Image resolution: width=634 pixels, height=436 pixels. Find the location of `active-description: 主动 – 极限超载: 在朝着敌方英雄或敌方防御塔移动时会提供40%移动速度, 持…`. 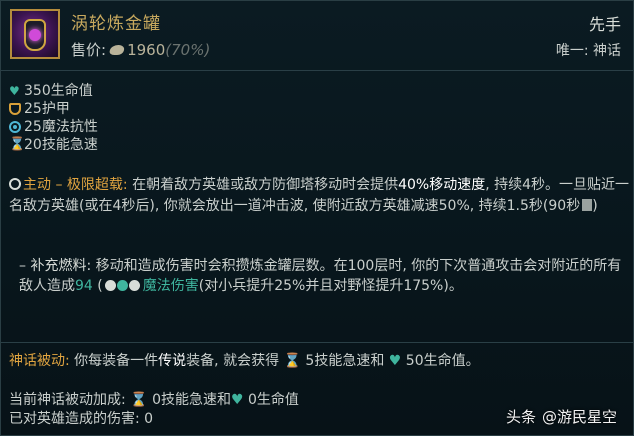

active-description: 主动 – 极限超载: 在朝着敌方英雄或敌方防御塔移动时会提供40%移动速度, 持… is located at coordinates (319, 196).